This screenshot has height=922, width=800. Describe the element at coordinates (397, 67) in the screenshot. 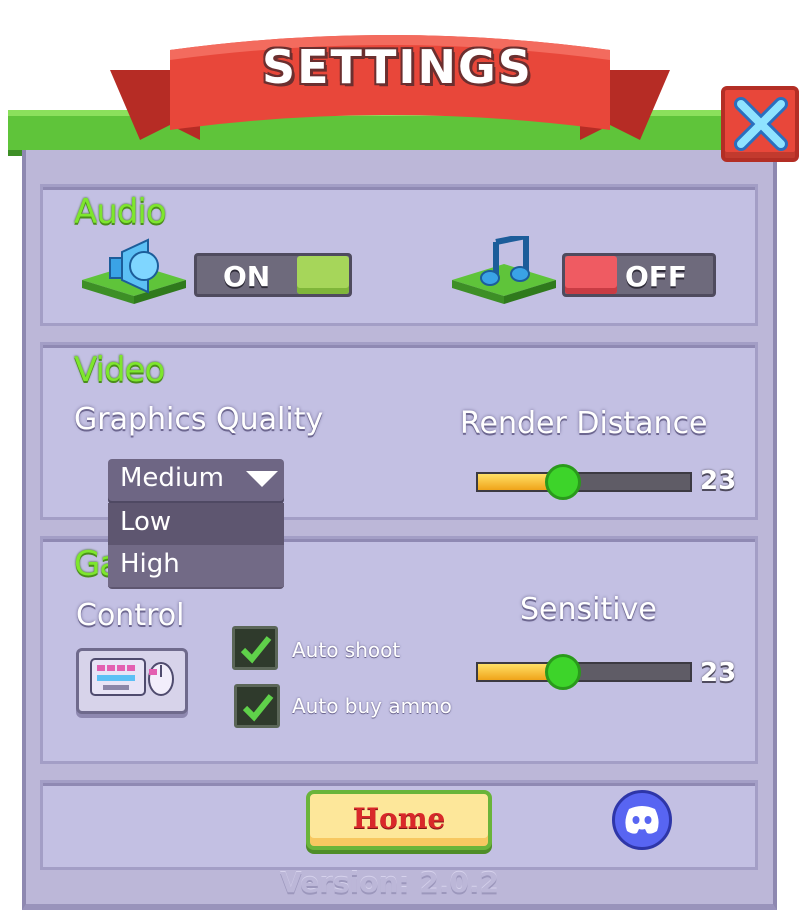

I see `page-title: SETTINGS` at that location.